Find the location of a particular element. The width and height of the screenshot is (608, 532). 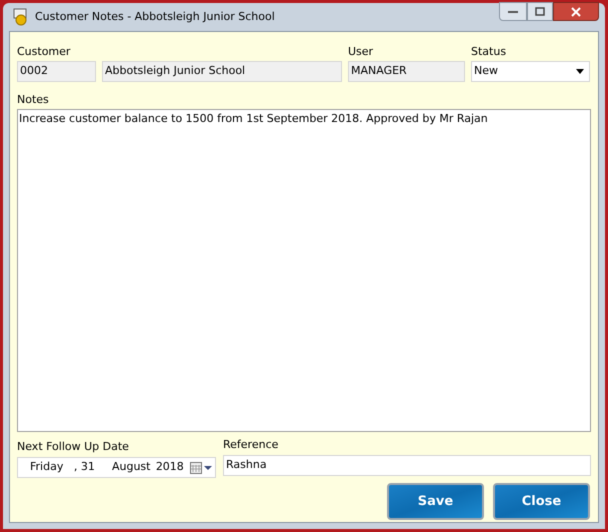

field-label: Customer is located at coordinates (44, 52).